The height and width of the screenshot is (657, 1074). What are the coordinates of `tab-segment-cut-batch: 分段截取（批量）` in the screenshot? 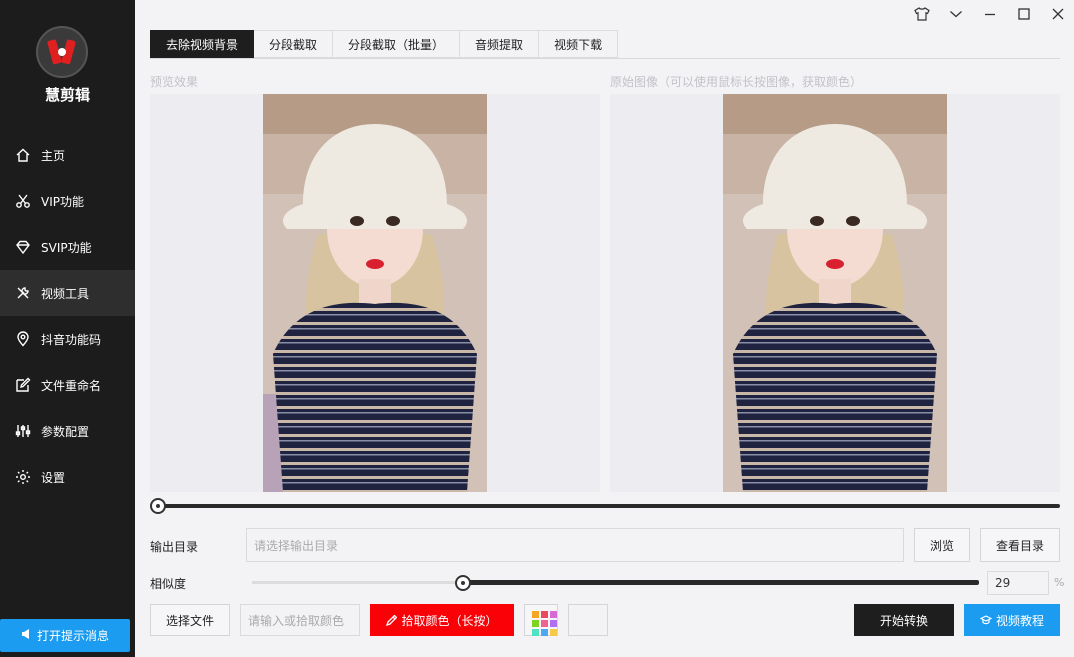 It's located at (397, 44).